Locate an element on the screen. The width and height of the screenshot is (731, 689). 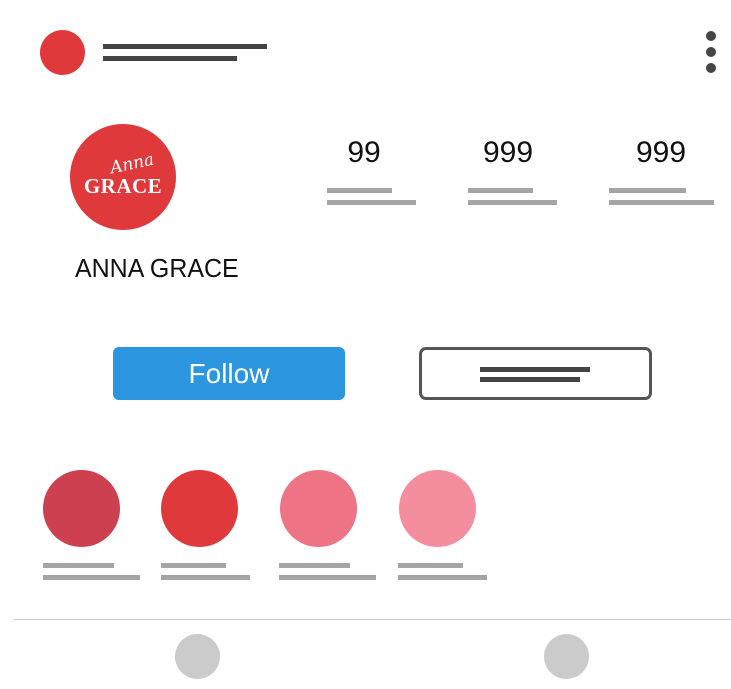
stat-value: 99 is located at coordinates (364, 153).